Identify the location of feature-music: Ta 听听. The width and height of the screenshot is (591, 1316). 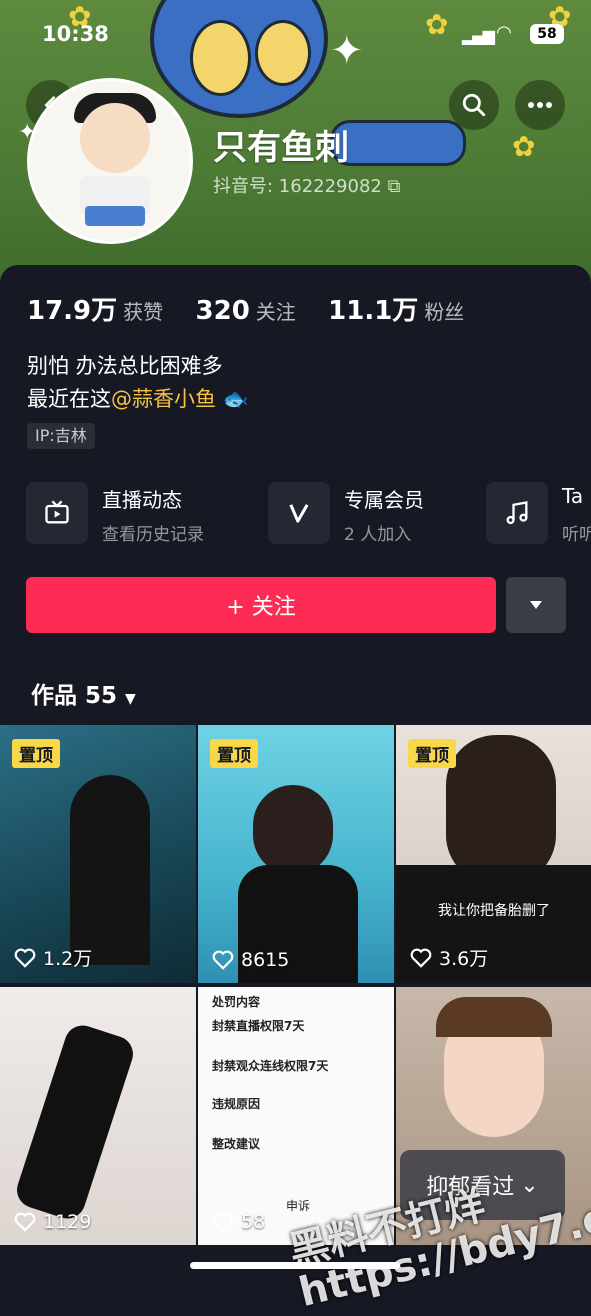
(538, 514).